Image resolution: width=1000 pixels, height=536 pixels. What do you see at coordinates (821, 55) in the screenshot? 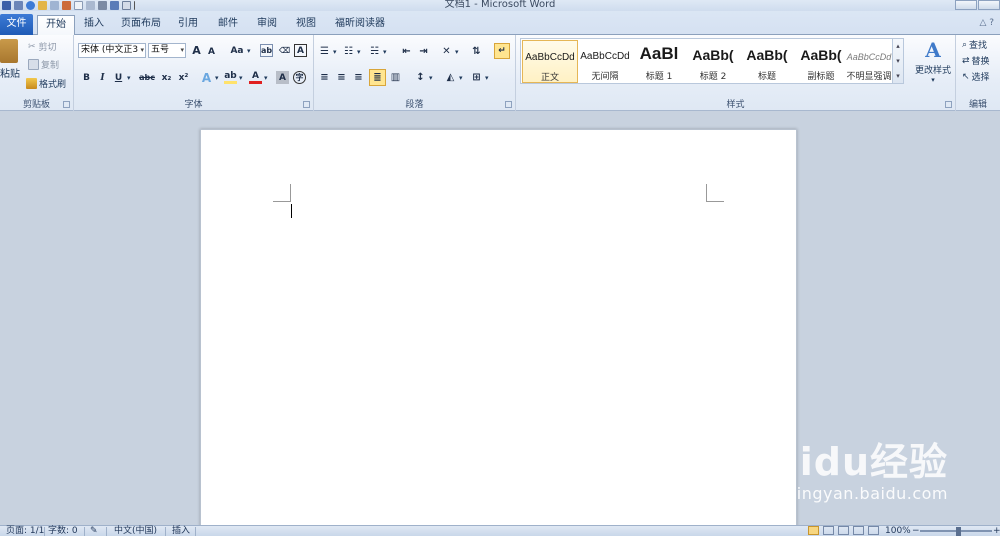
I see `style-sample: AaBb(` at bounding box center [821, 55].